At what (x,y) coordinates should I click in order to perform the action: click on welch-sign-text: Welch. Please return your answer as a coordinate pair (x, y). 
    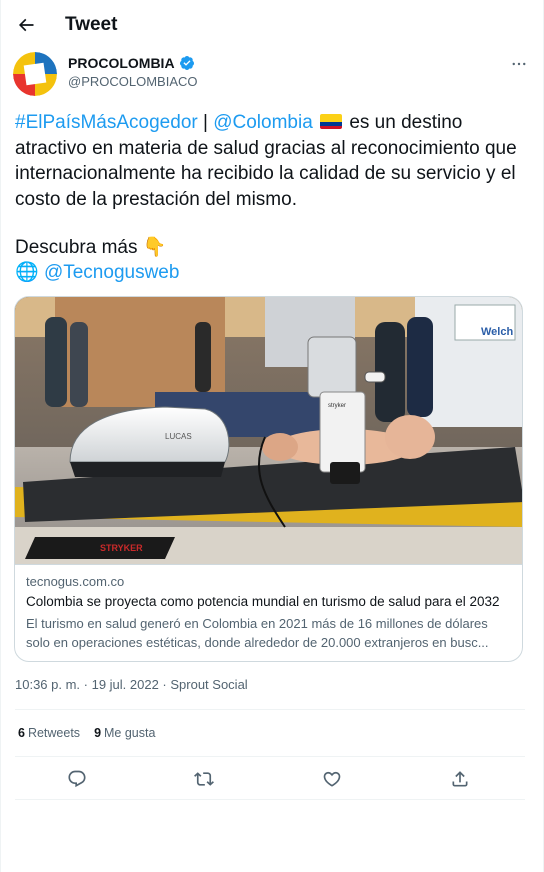
    Looking at the image, I should click on (497, 332).